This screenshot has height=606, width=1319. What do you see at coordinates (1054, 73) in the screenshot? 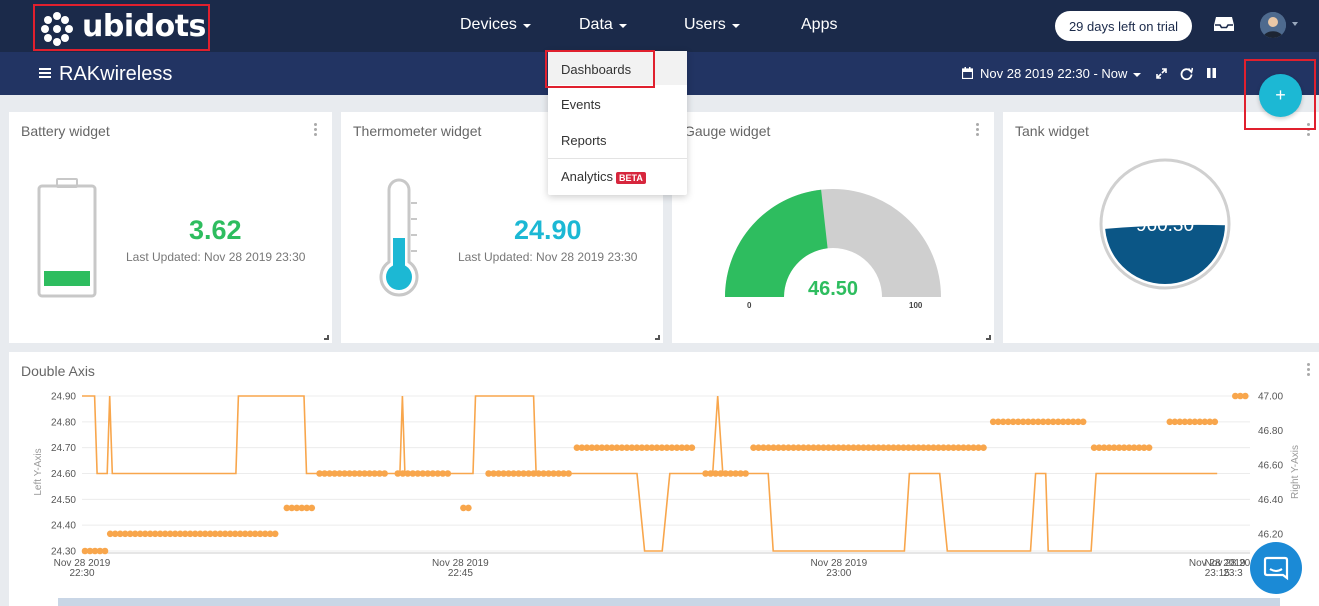
I see `date-range-label: Nov 28 2019 22:30 - Now` at bounding box center [1054, 73].